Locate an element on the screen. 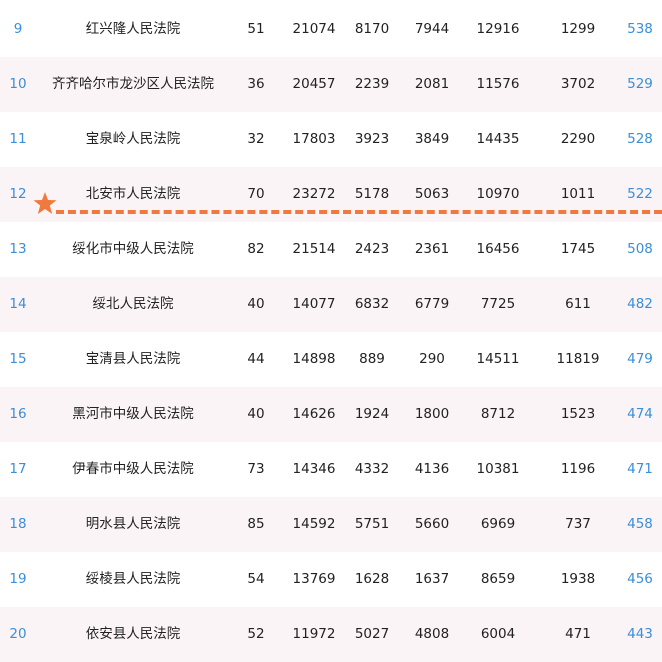  court-name-cell: 绥棱县人民法院 is located at coordinates (133, 579).